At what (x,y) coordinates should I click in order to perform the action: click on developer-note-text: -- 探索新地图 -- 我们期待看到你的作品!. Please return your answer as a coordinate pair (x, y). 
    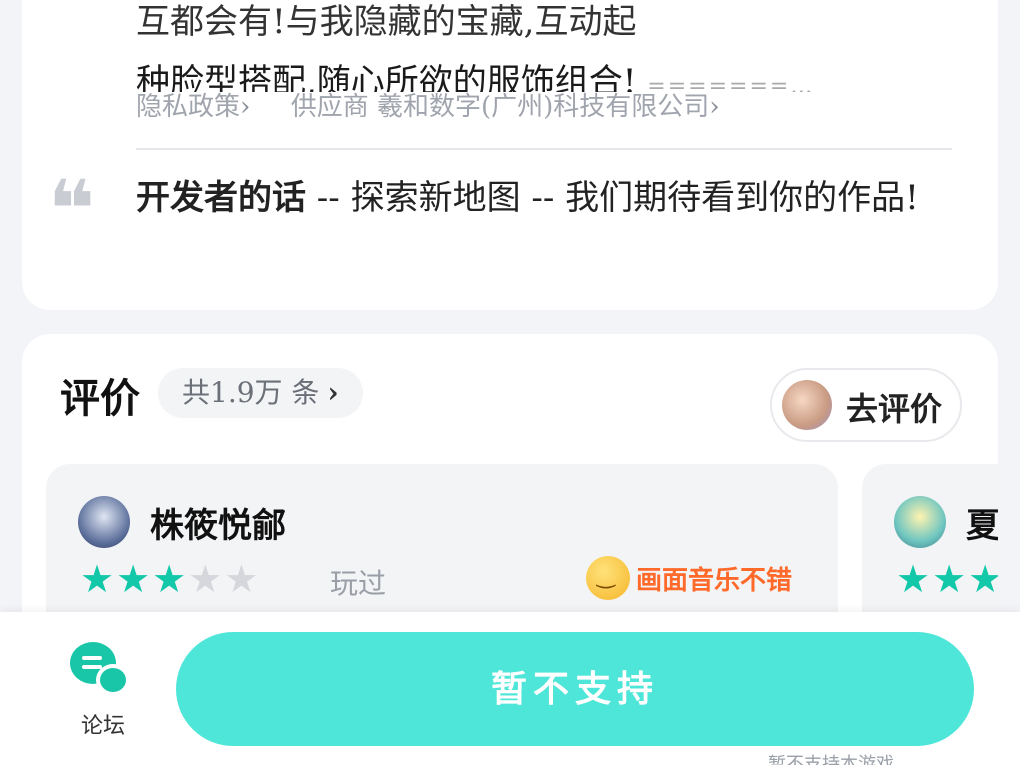
    Looking at the image, I should click on (612, 198).